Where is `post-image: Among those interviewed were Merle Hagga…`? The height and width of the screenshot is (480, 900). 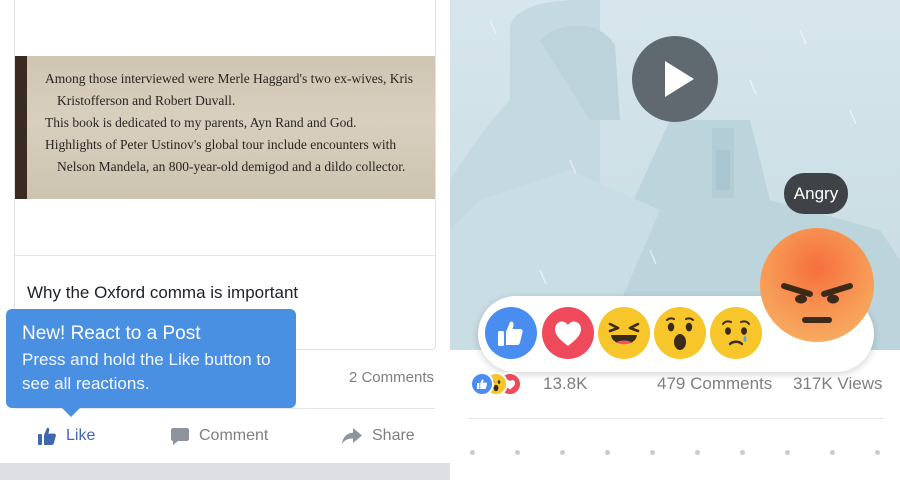
post-image: Among those interviewed were Merle Hagga… is located at coordinates (225, 127).